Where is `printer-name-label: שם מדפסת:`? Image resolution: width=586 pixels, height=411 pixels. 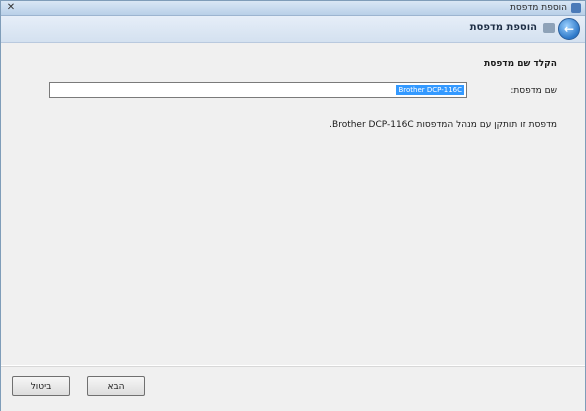 printer-name-label: שם מדפסת: is located at coordinates (533, 91).